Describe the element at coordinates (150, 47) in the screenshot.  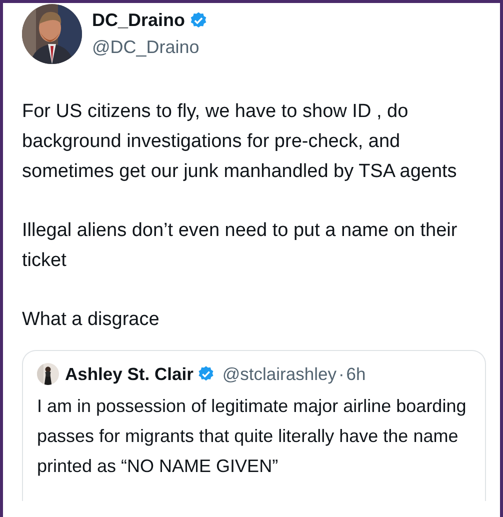
I see `author-handle: @DC_Draino` at that location.